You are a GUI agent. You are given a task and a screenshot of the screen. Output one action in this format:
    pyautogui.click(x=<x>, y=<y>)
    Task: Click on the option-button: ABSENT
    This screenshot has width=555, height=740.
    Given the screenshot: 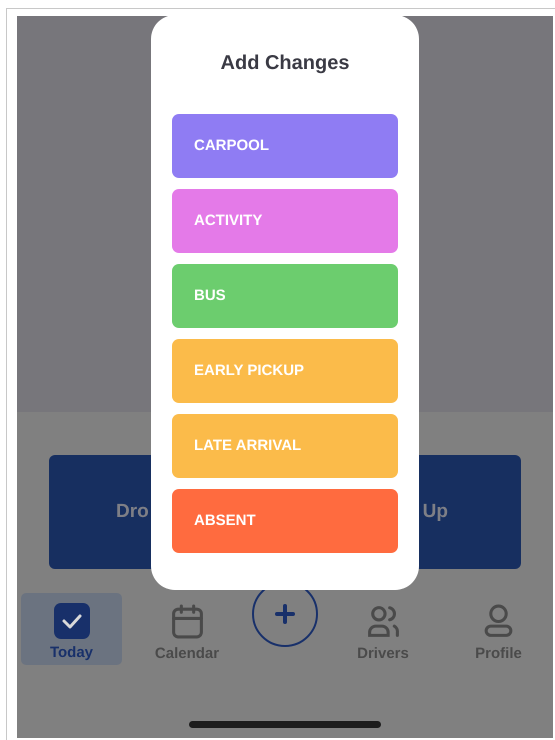 What is the action you would take?
    pyautogui.click(x=285, y=521)
    